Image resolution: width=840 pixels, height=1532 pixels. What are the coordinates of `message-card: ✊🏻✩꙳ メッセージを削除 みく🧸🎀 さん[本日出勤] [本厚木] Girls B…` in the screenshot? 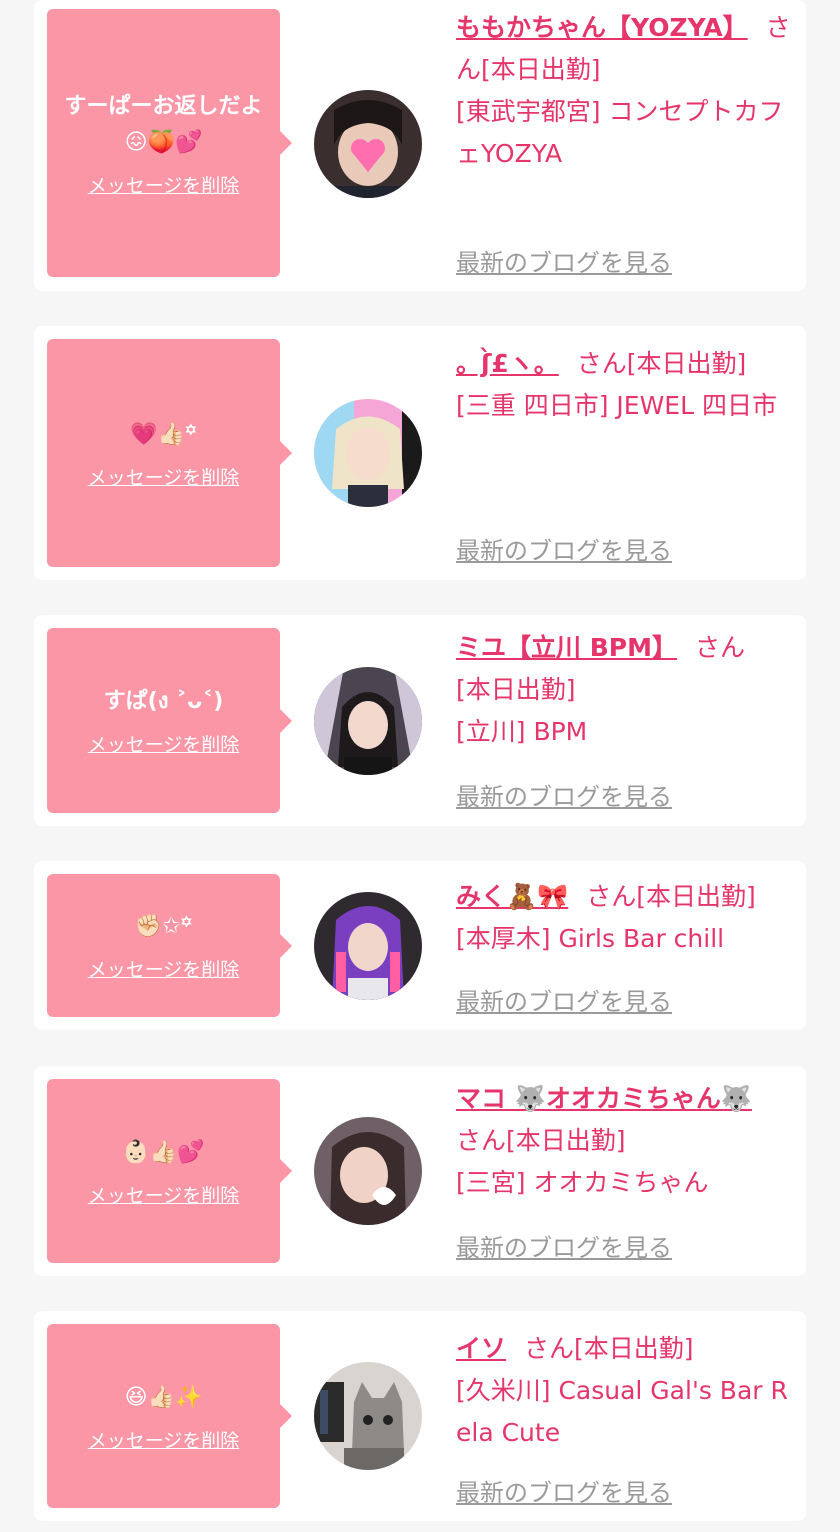 It's located at (420, 945).